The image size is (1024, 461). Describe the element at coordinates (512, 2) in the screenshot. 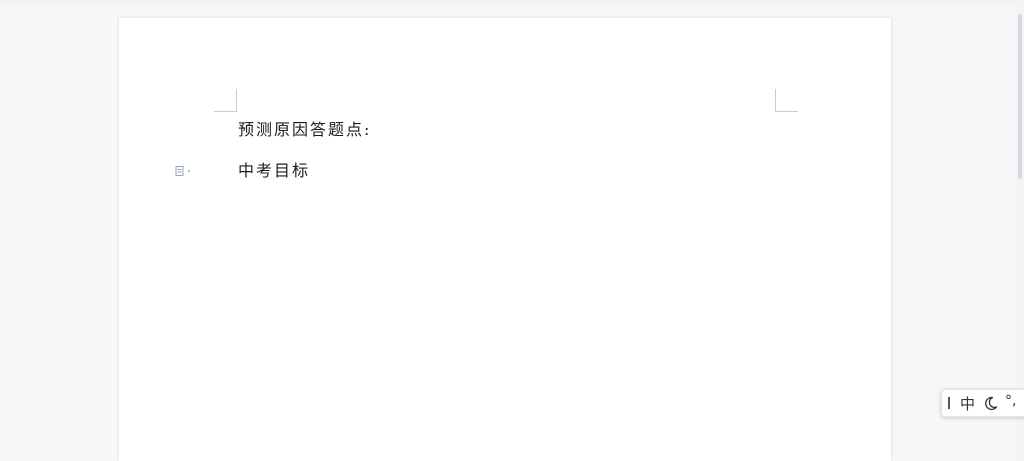

I see `top-strip` at that location.